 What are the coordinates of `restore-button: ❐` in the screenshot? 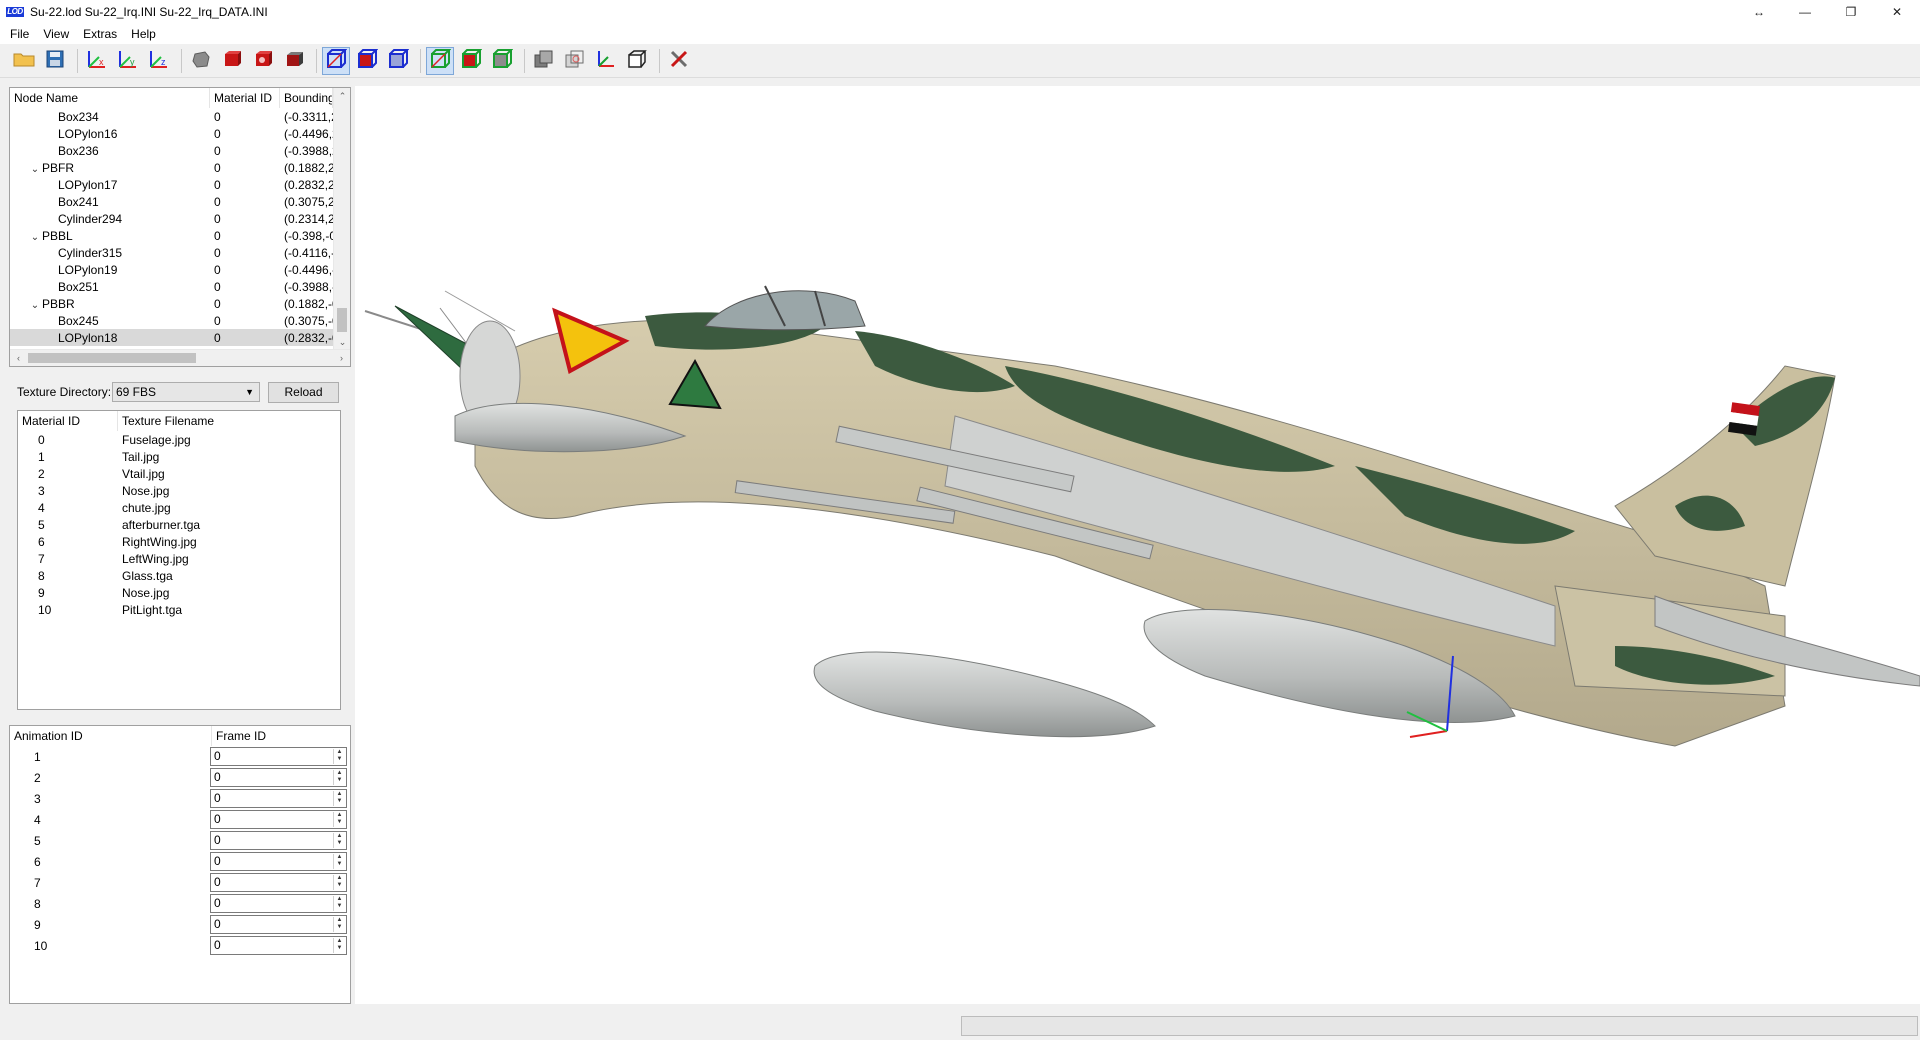 It's located at (1851, 12).